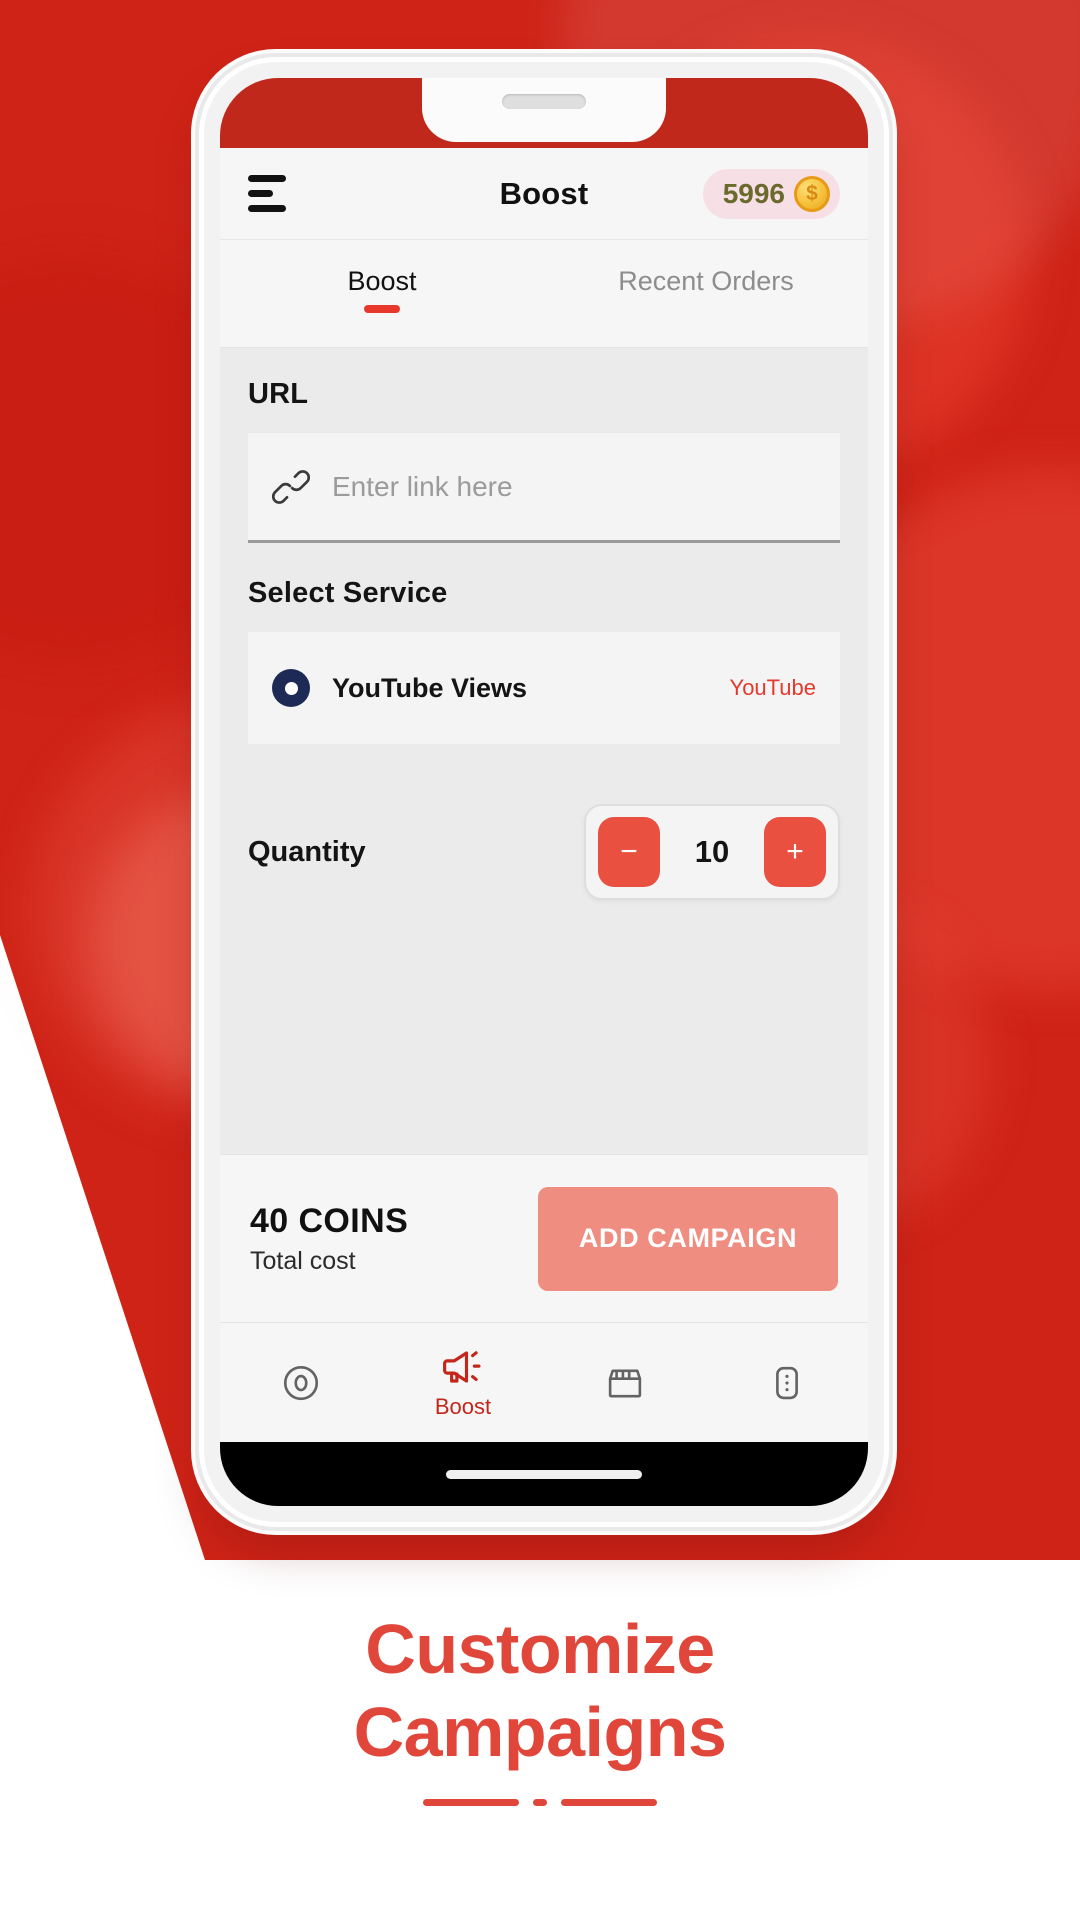 This screenshot has height=1920, width=1080. I want to click on quantity-stepper: − 10 +, so click(712, 852).